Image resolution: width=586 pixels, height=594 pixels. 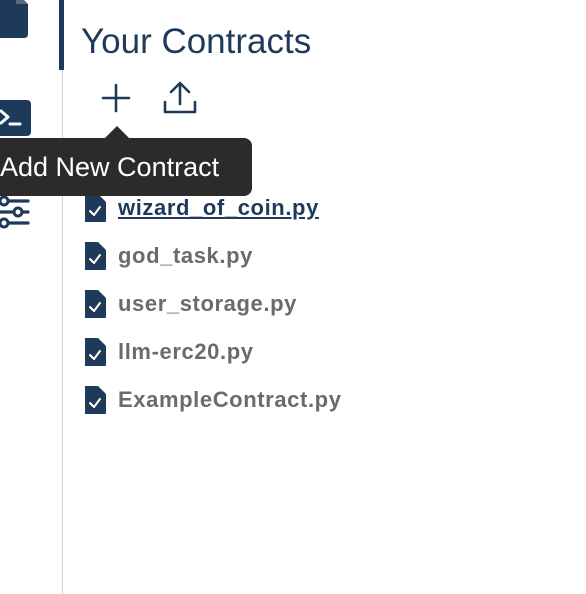 I want to click on upload-contract-button, so click(x=180, y=98).